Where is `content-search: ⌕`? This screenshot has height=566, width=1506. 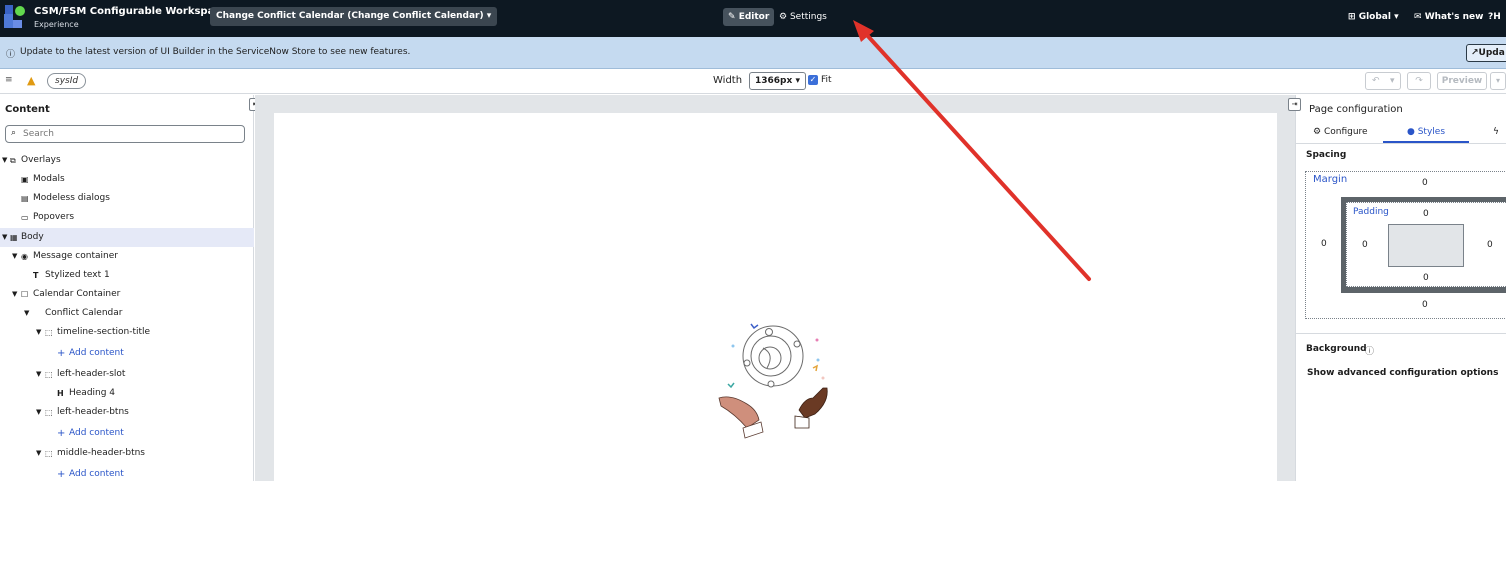 content-search: ⌕ is located at coordinates (125, 134).